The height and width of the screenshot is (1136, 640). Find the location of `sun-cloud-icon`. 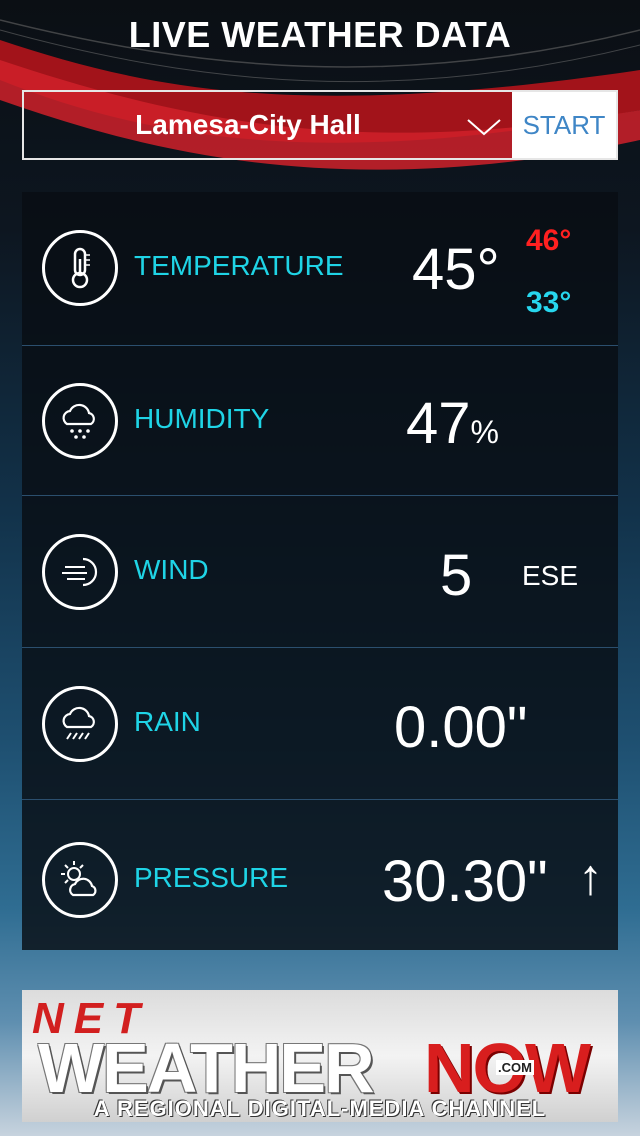

sun-cloud-icon is located at coordinates (80, 880).